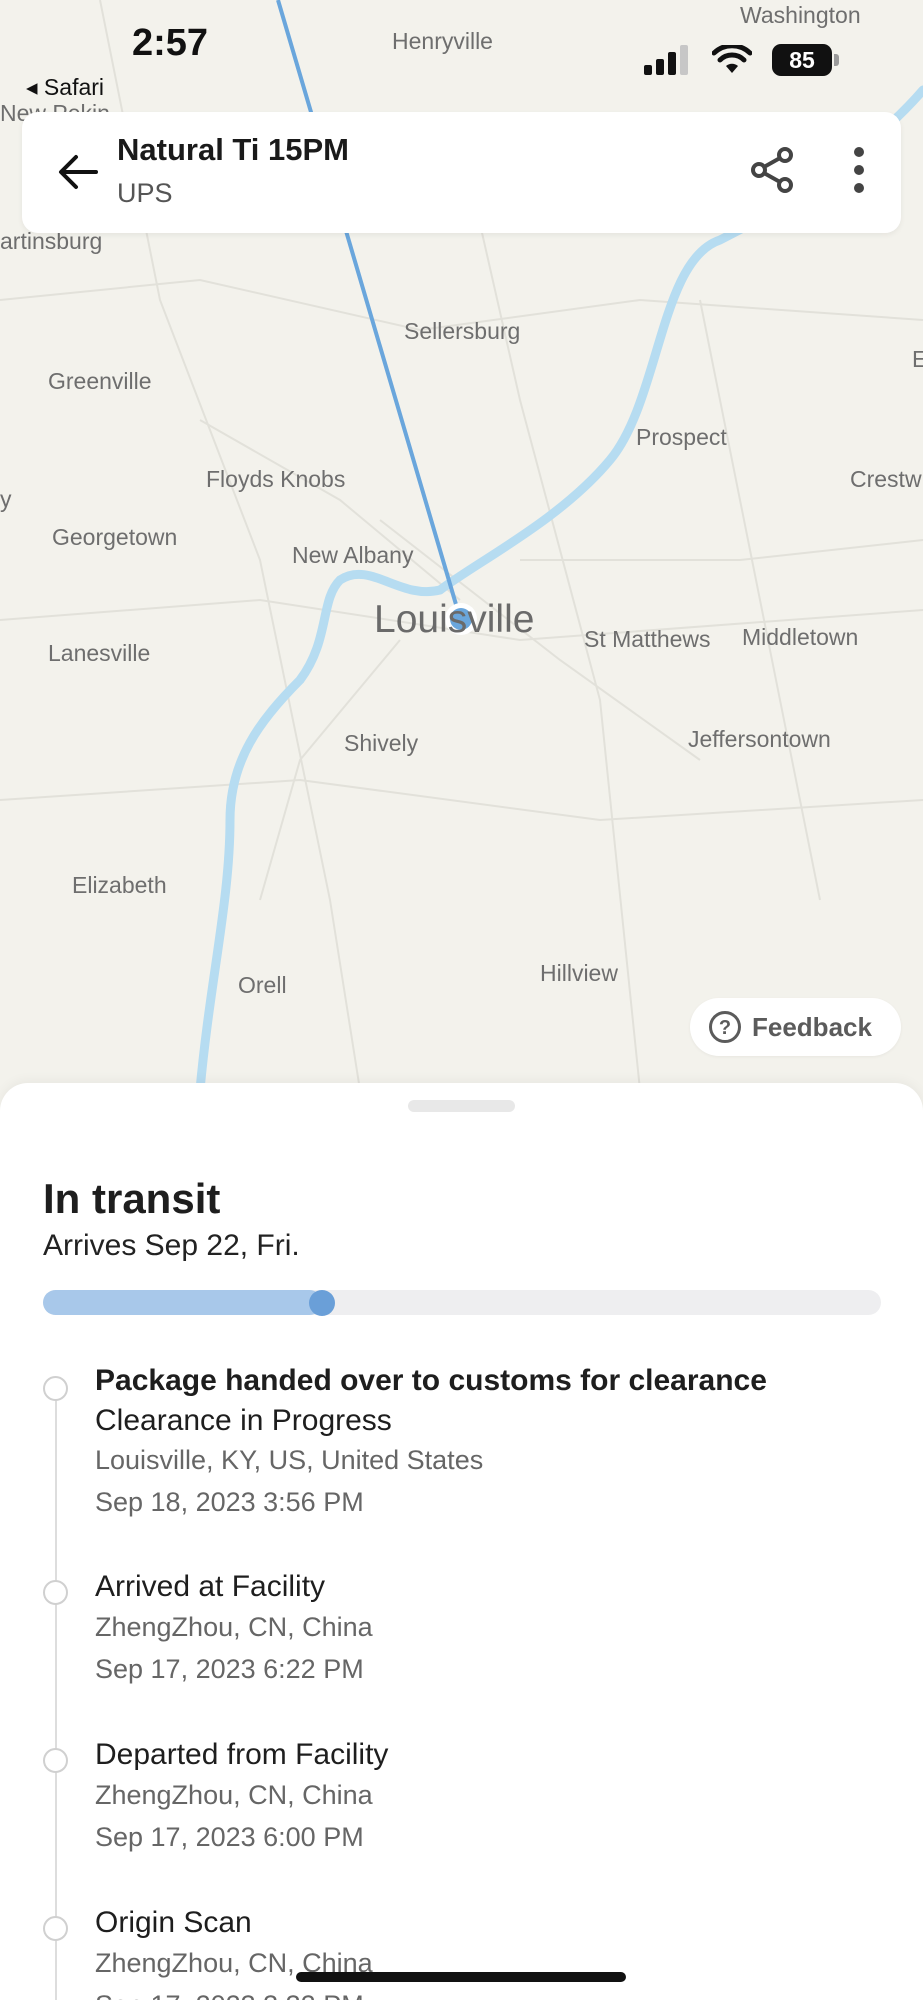 The height and width of the screenshot is (2000, 923). I want to click on home-indicator, so click(461, 1977).